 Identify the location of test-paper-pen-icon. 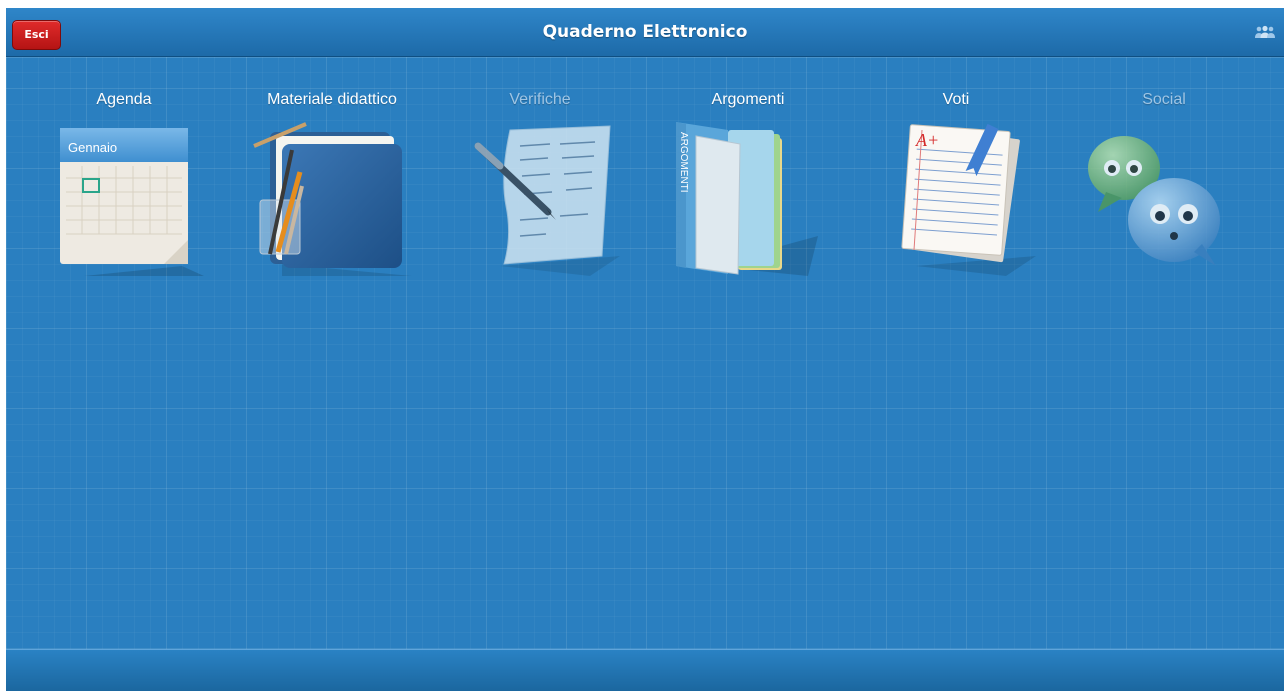
(547, 200).